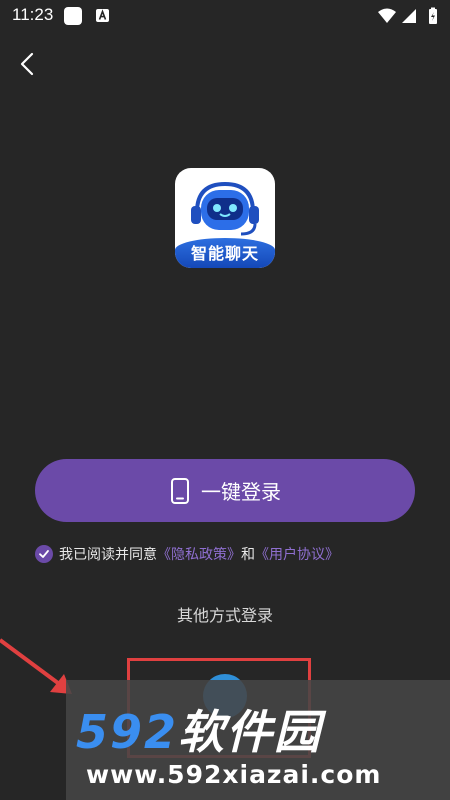  Describe the element at coordinates (180, 490) in the screenshot. I see `phone-icon` at that location.